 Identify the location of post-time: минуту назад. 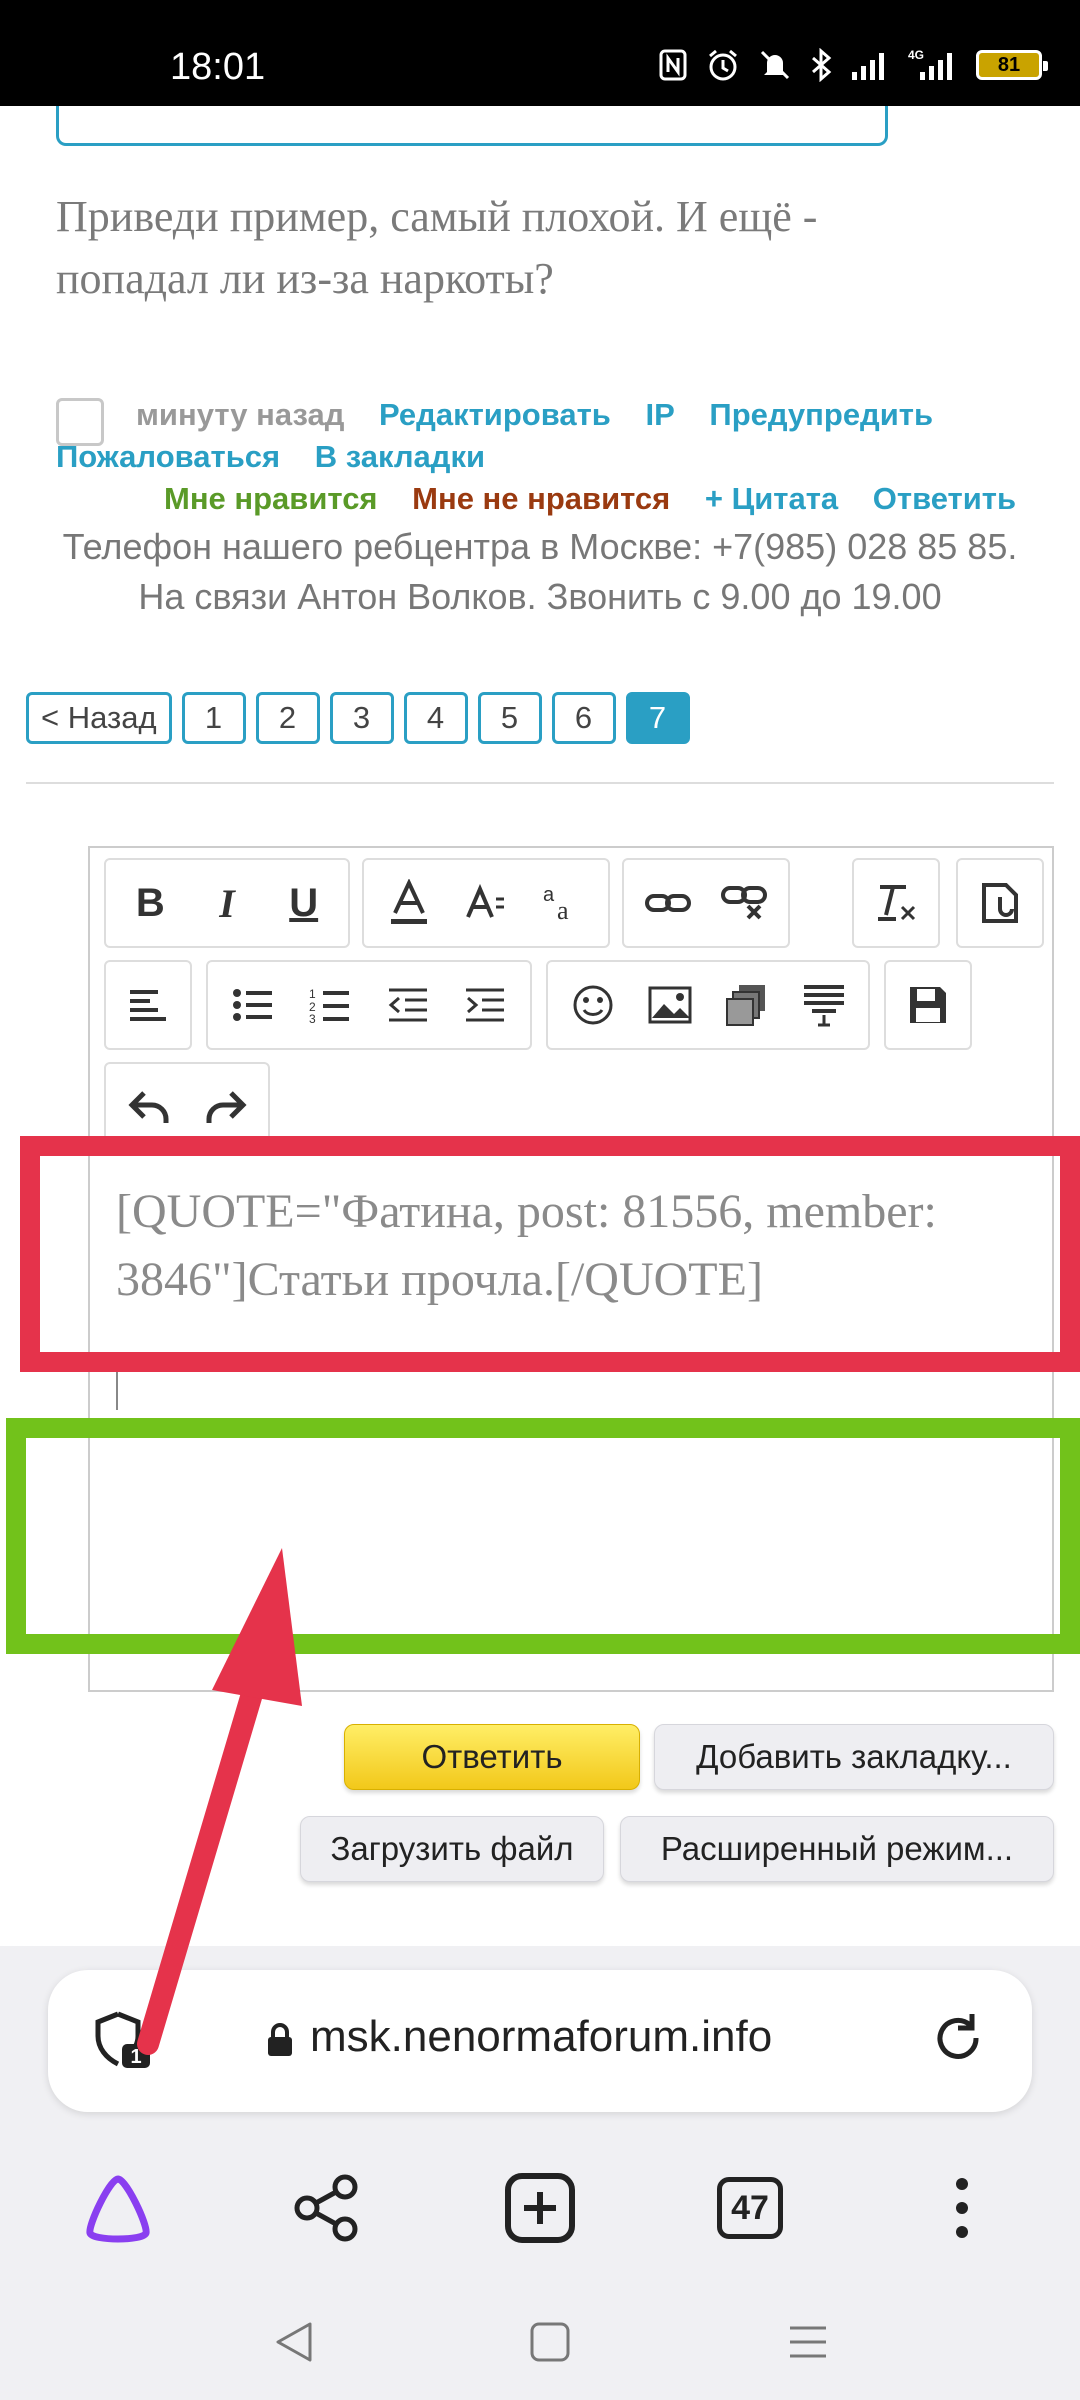
(240, 414).